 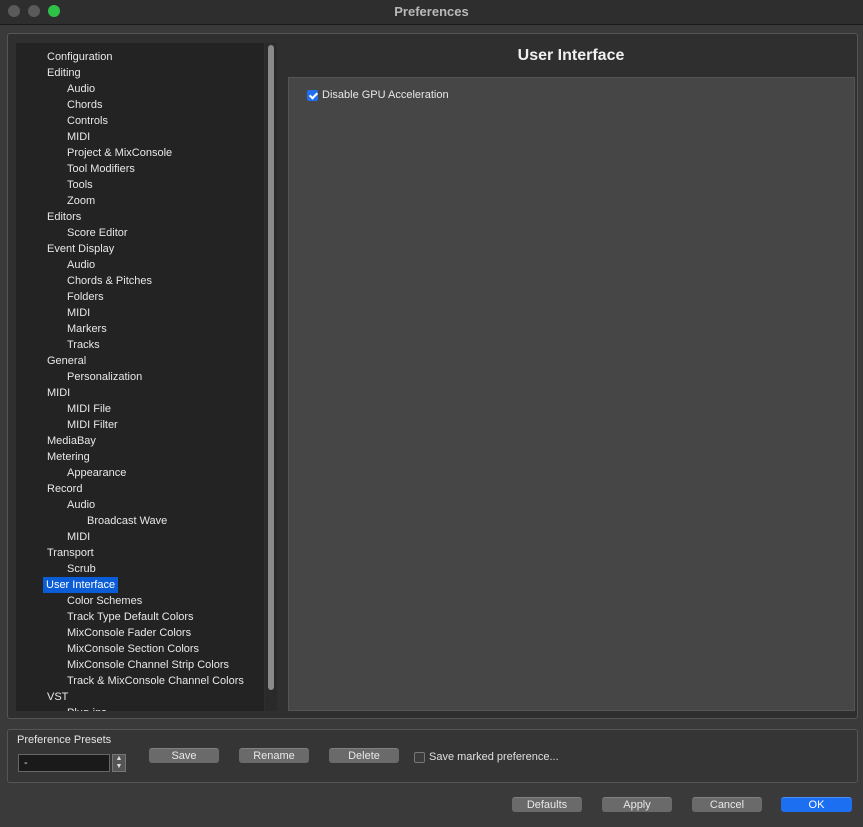 I want to click on tree-item: Appearance, so click(x=96, y=473).